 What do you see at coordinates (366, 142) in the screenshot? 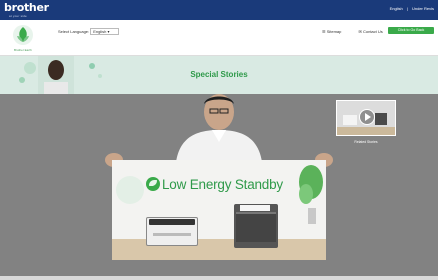
I see `thumbnail-caption: Related Stories` at bounding box center [366, 142].